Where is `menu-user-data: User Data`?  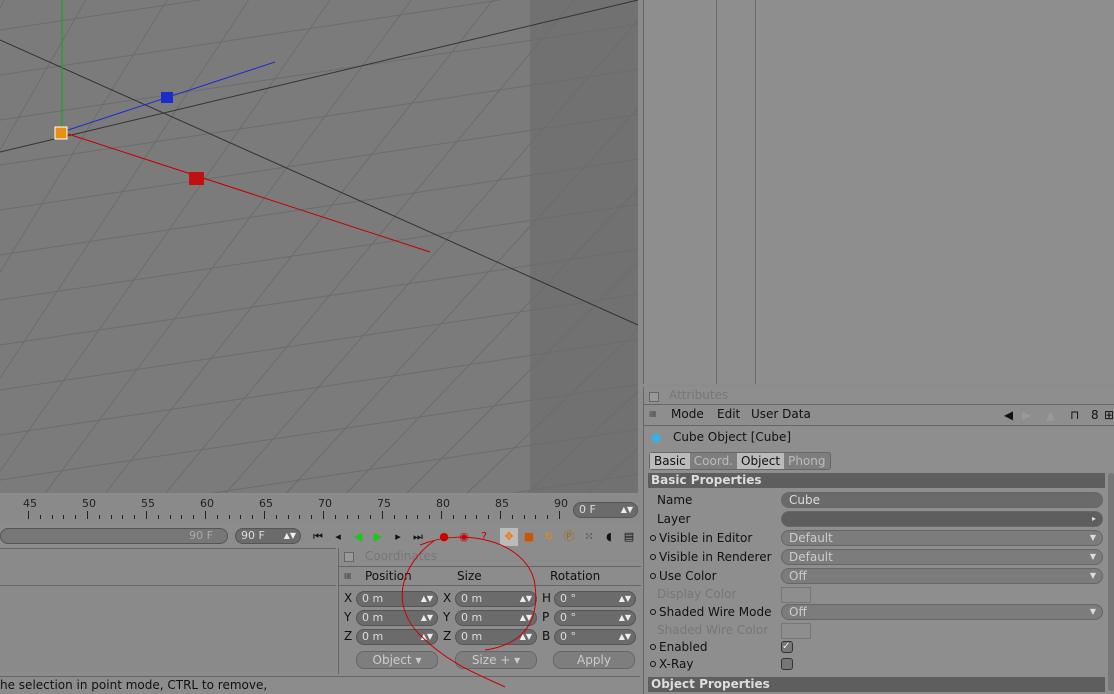
menu-user-data: User Data is located at coordinates (781, 414).